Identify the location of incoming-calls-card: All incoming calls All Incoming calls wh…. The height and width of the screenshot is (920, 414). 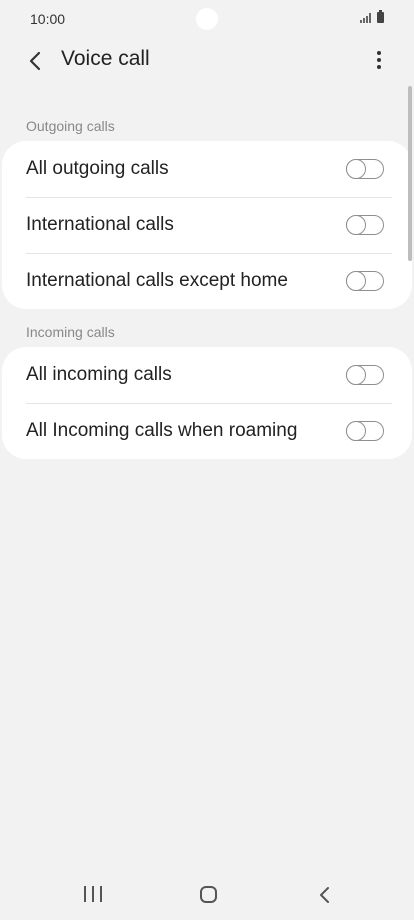
(207, 403).